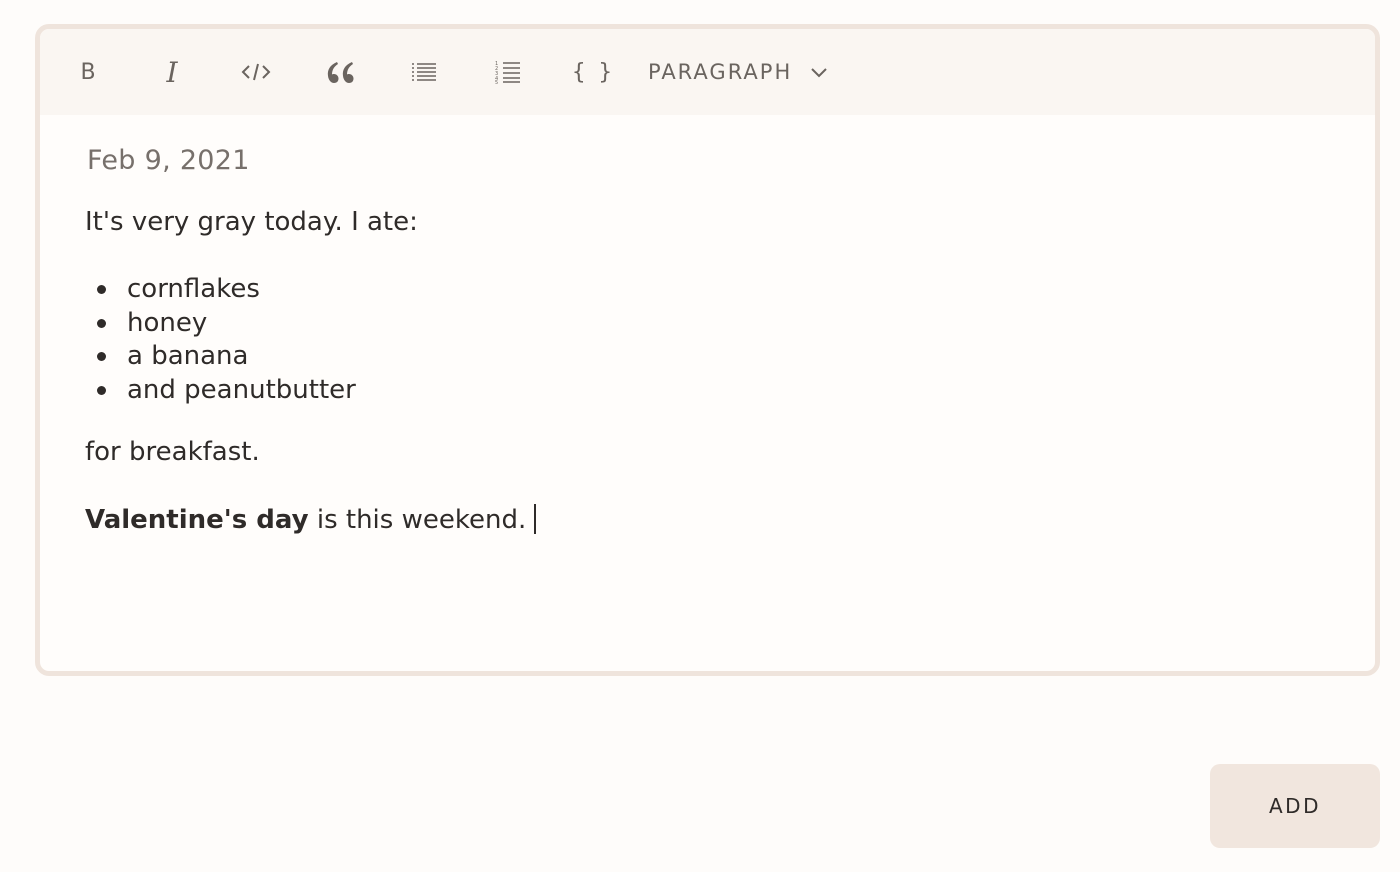 This screenshot has height=872, width=1400. I want to click on block-type-dropdown: PARAGRAPH, so click(738, 72).